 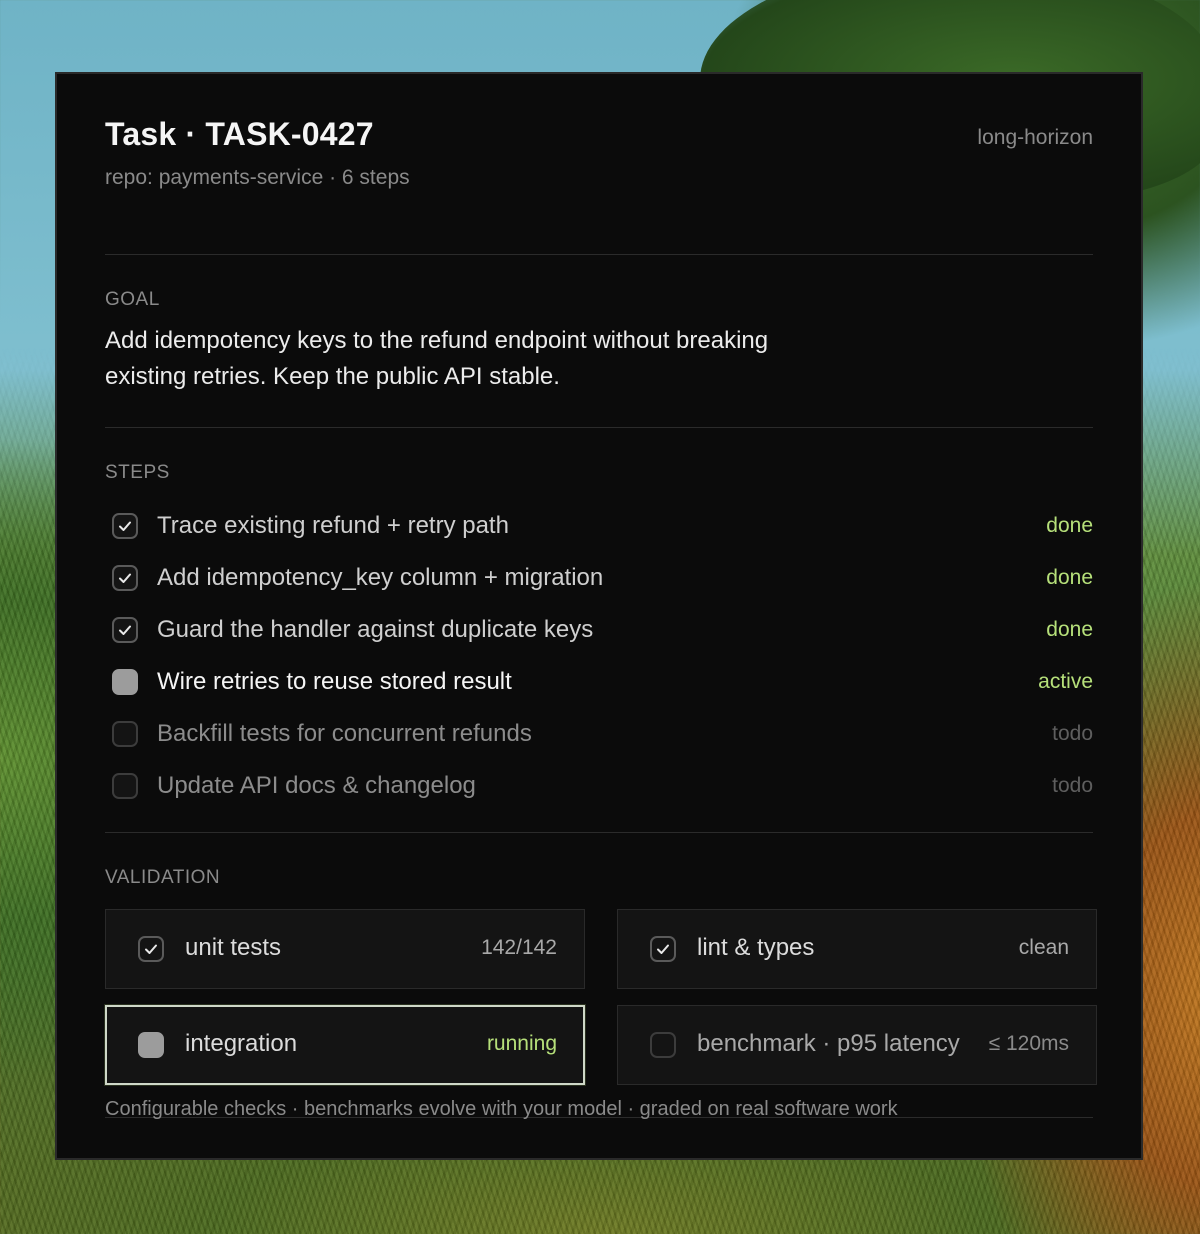 What do you see at coordinates (345, 949) in the screenshot?
I see `check-card-unit-tests: unit tests 142/142` at bounding box center [345, 949].